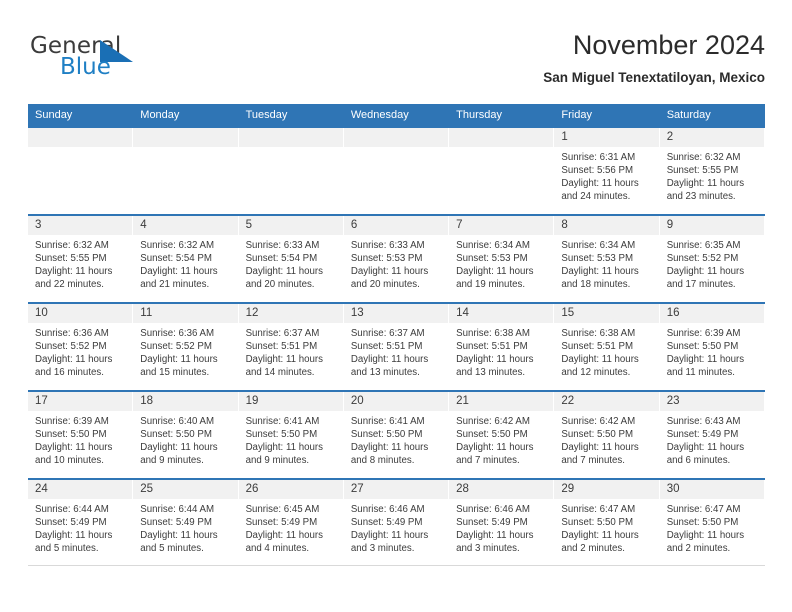 This screenshot has width=792, height=612. Describe the element at coordinates (606, 401) in the screenshot. I see `day-number: 22` at that location.